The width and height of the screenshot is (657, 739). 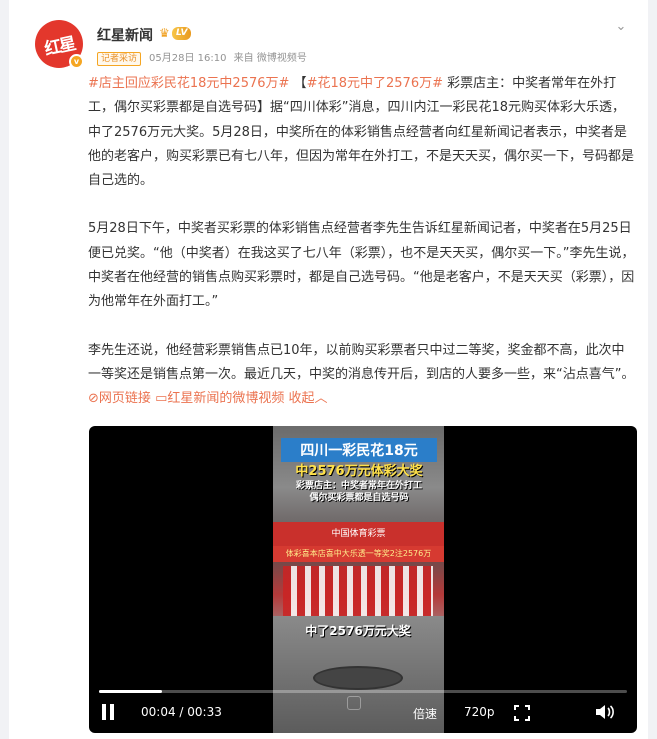 I want to click on hashtag-link: #花18元中了2576万#, so click(x=375, y=83).